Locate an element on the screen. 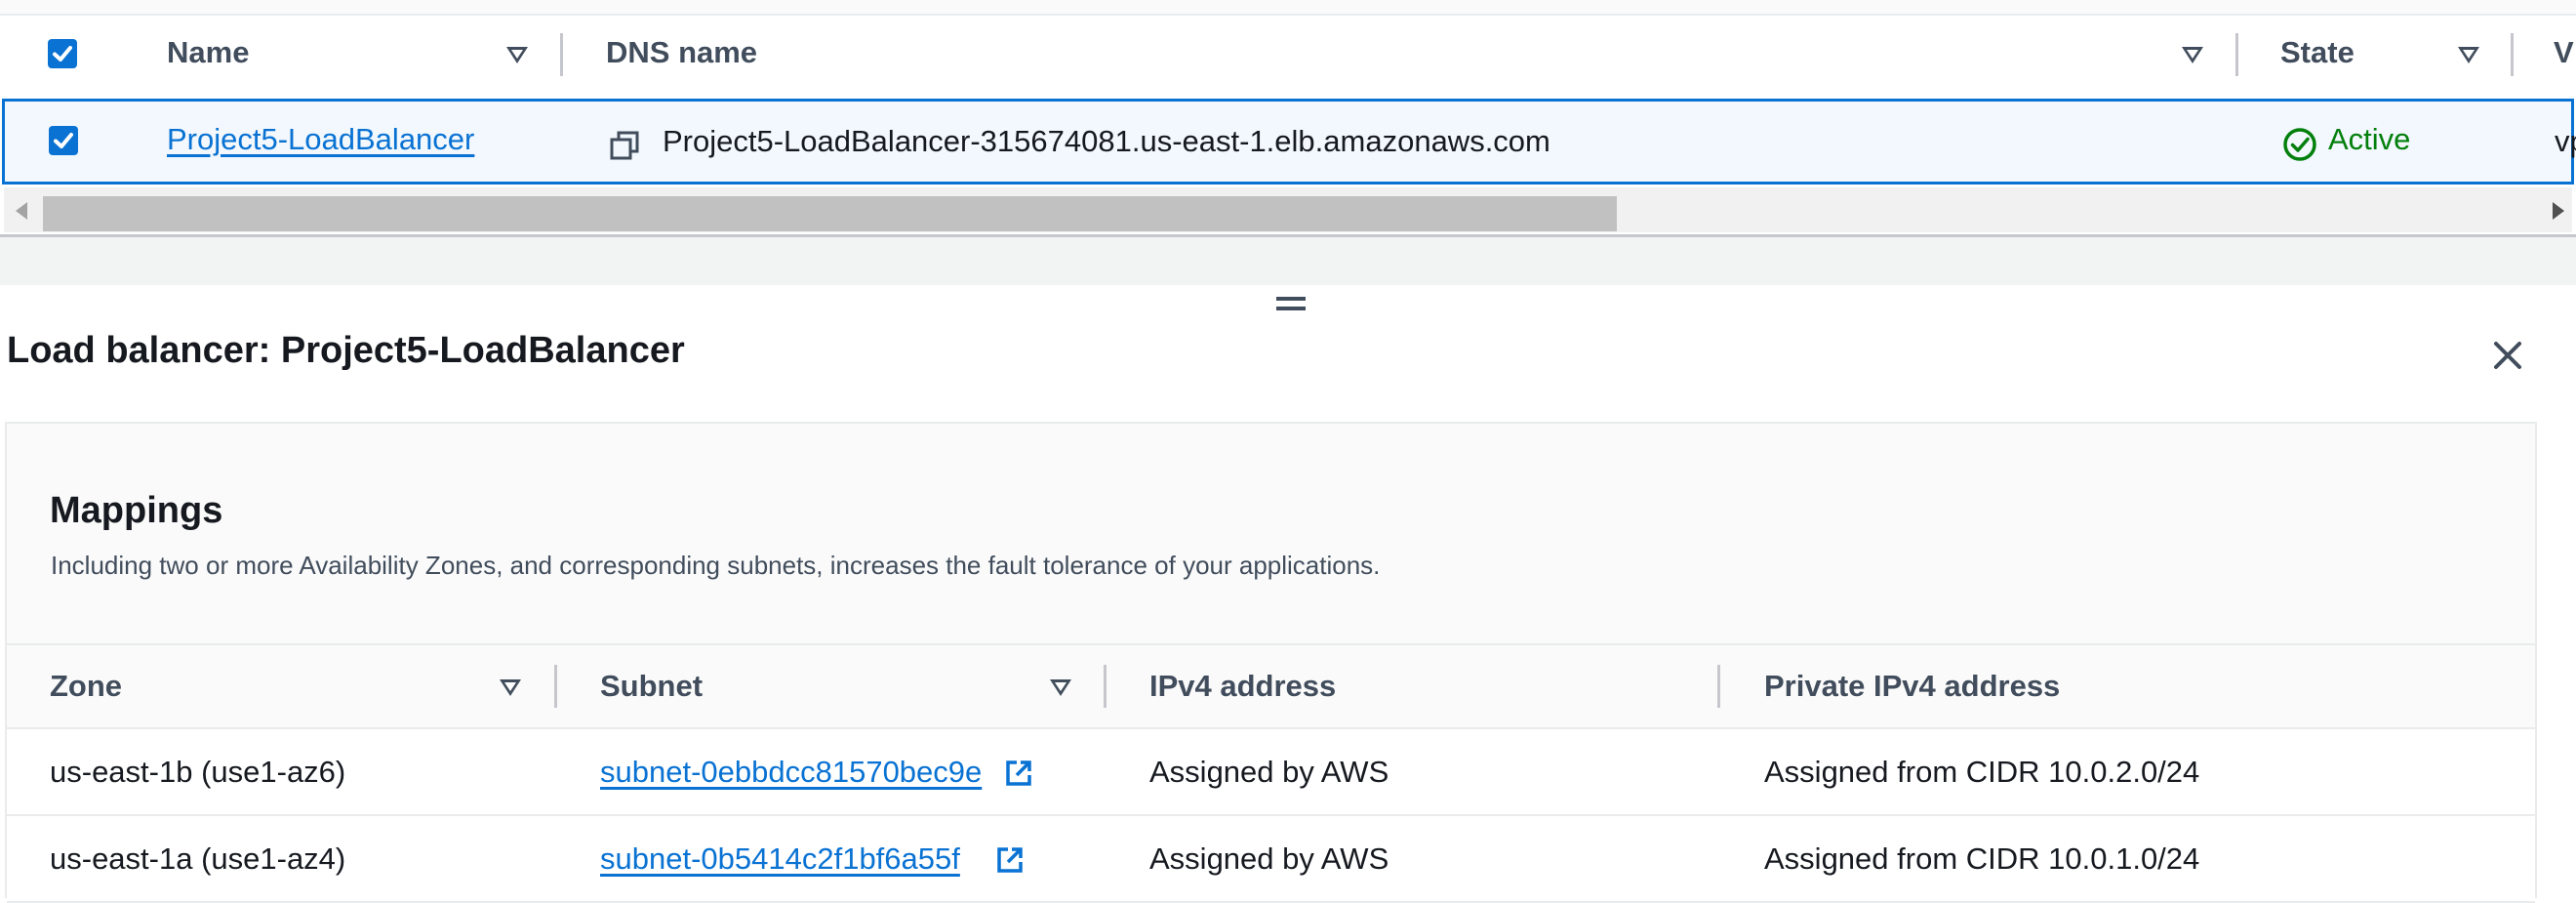 The height and width of the screenshot is (903, 2576). scroll-left-arrow-icon is located at coordinates (21, 211).